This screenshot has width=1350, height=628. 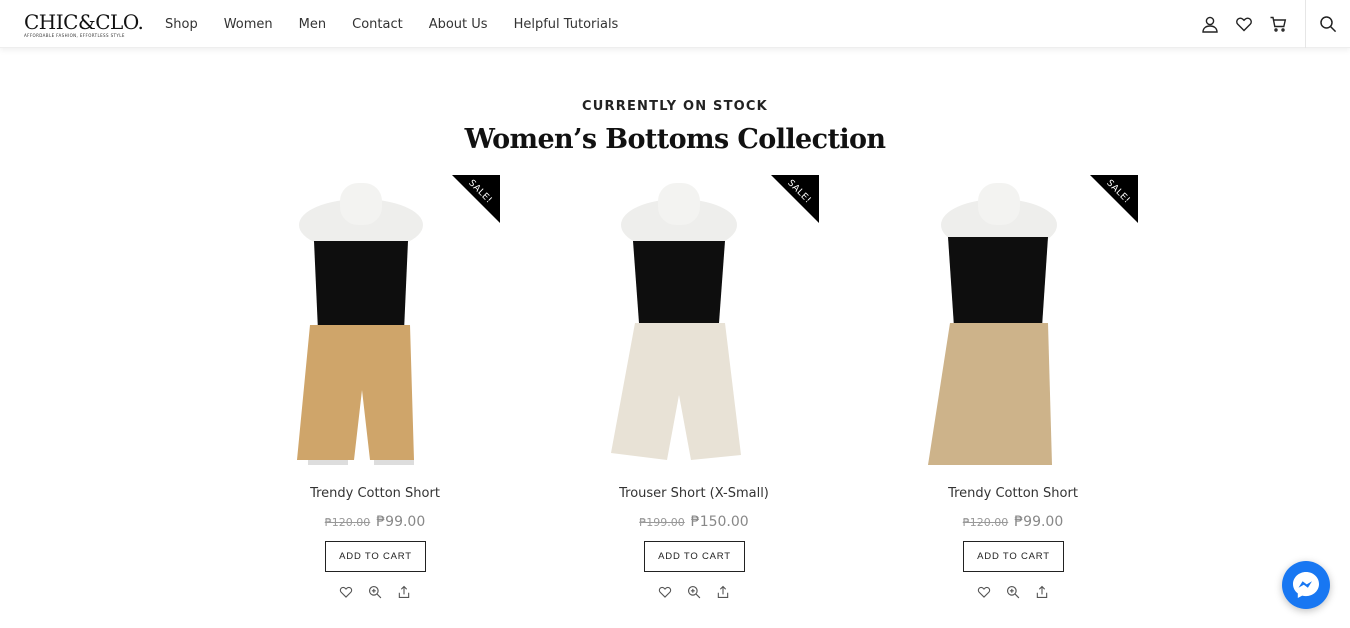 I want to click on old-price: ₱199.00, so click(x=662, y=522).